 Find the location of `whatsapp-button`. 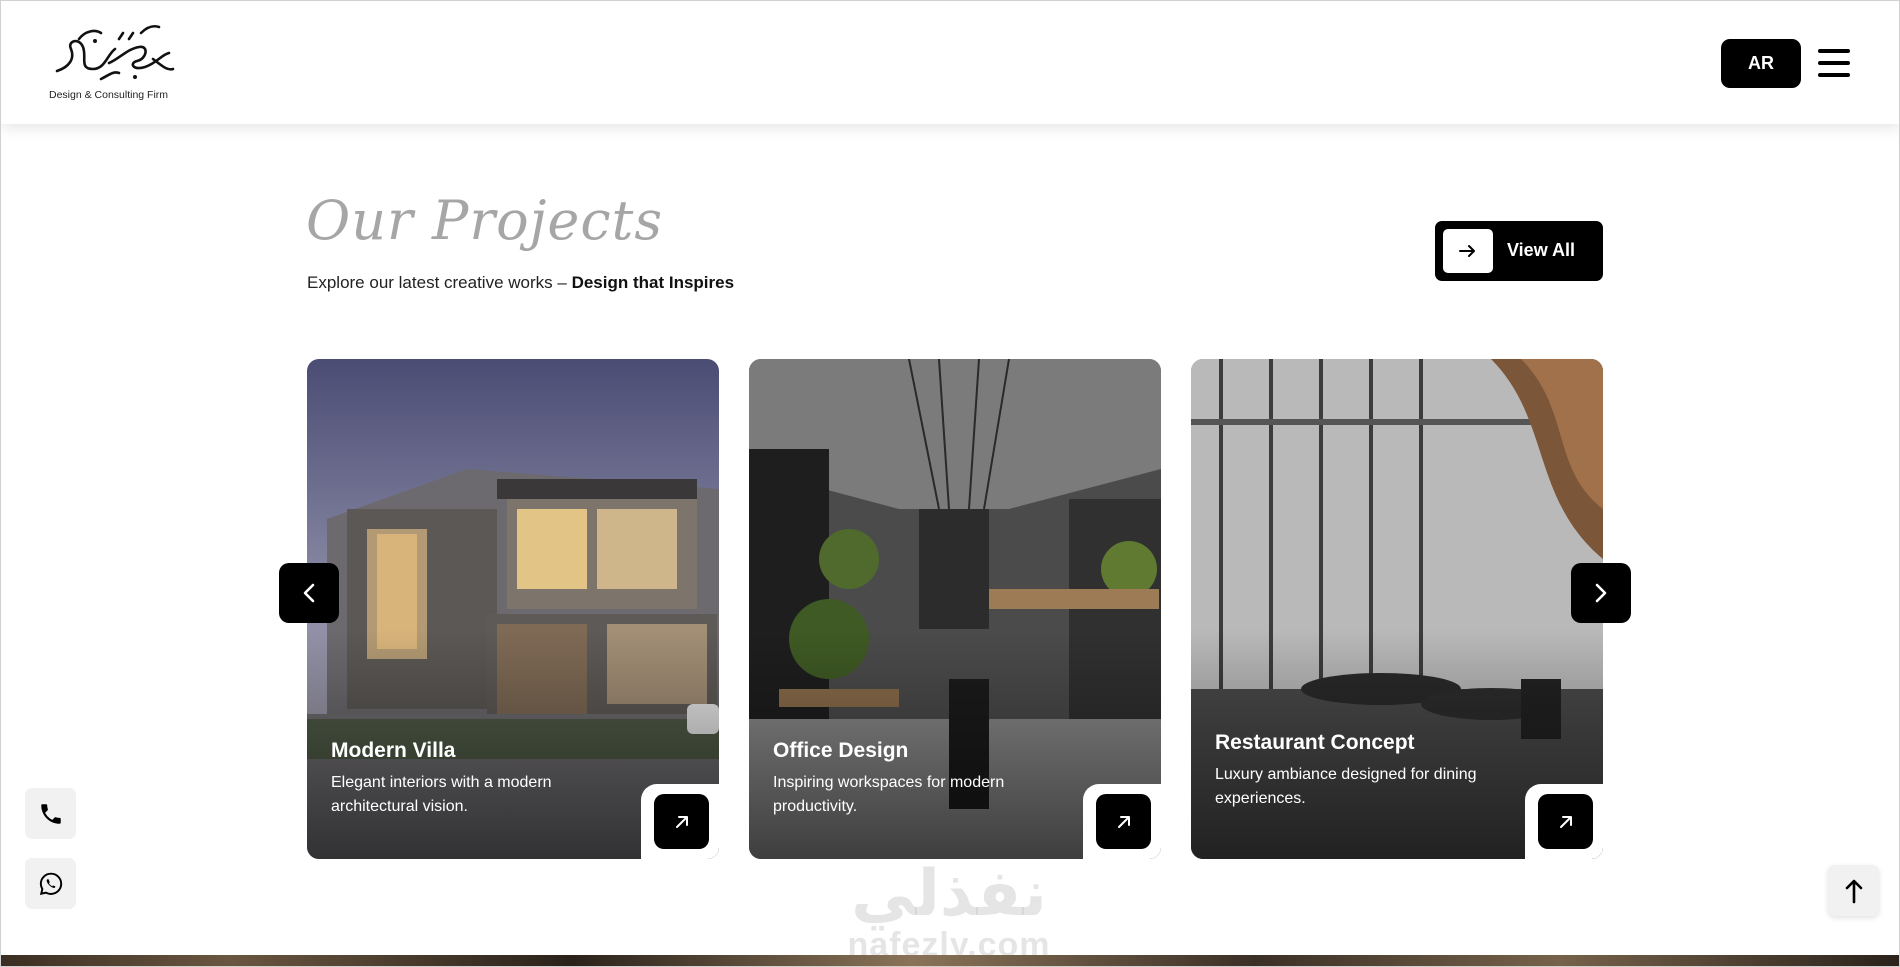

whatsapp-button is located at coordinates (50, 883).